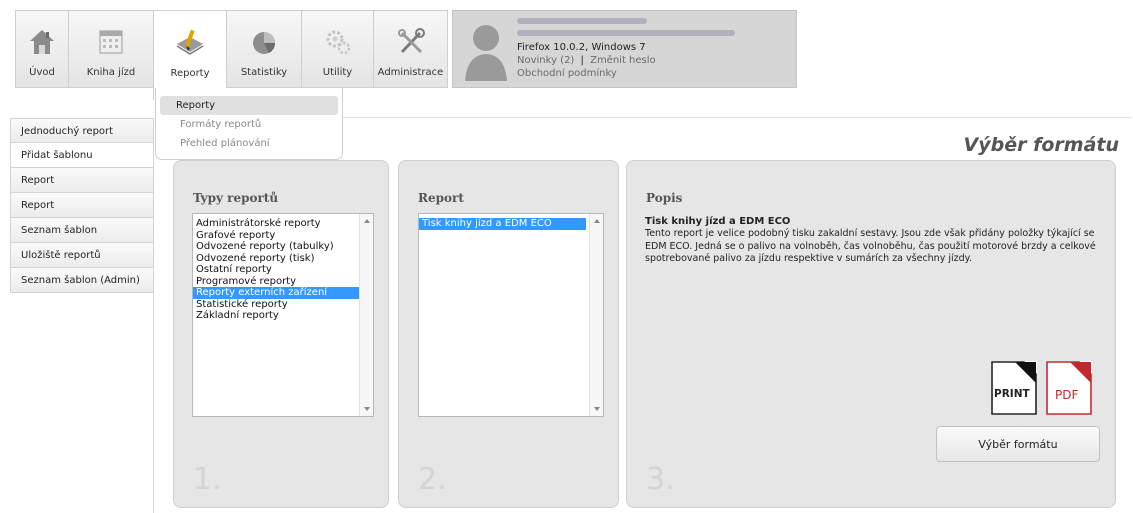 Image resolution: width=1133 pixels, height=513 pixels. What do you see at coordinates (264, 72) in the screenshot?
I see `toolbar-label: Statistiky` at bounding box center [264, 72].